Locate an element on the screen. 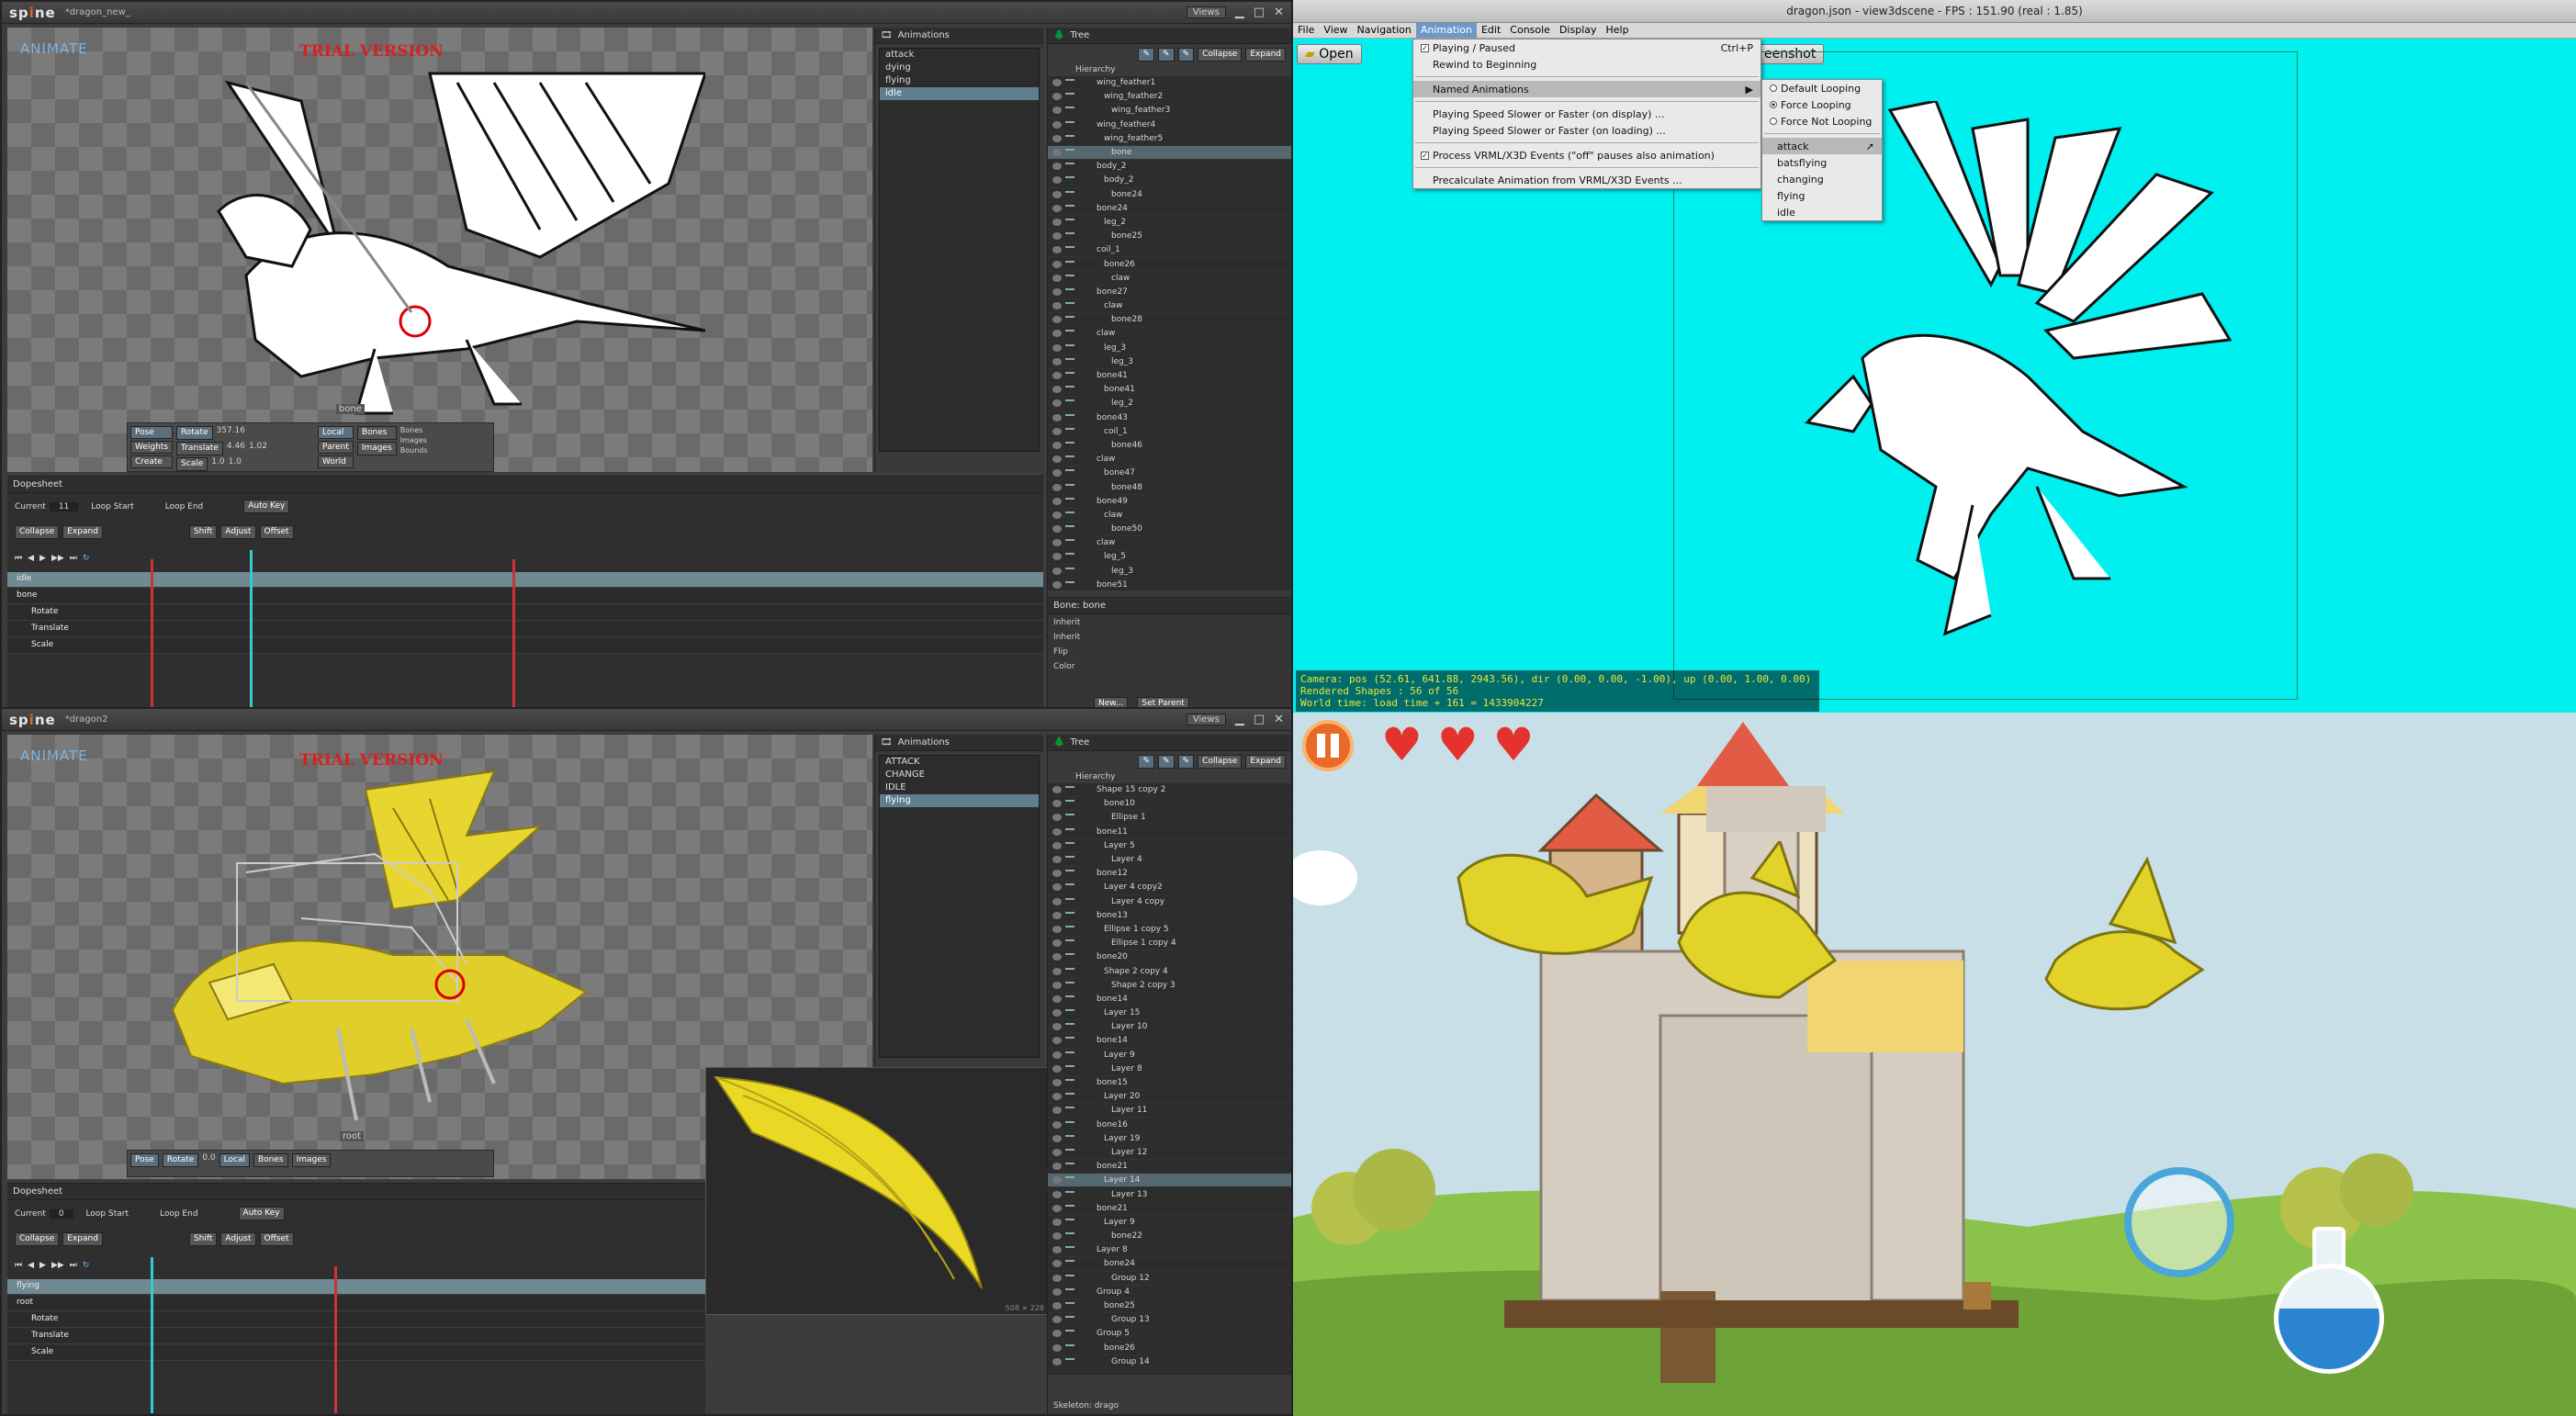 Image resolution: width=2576 pixels, height=1416 pixels. menu-help: Help is located at coordinates (1618, 30).